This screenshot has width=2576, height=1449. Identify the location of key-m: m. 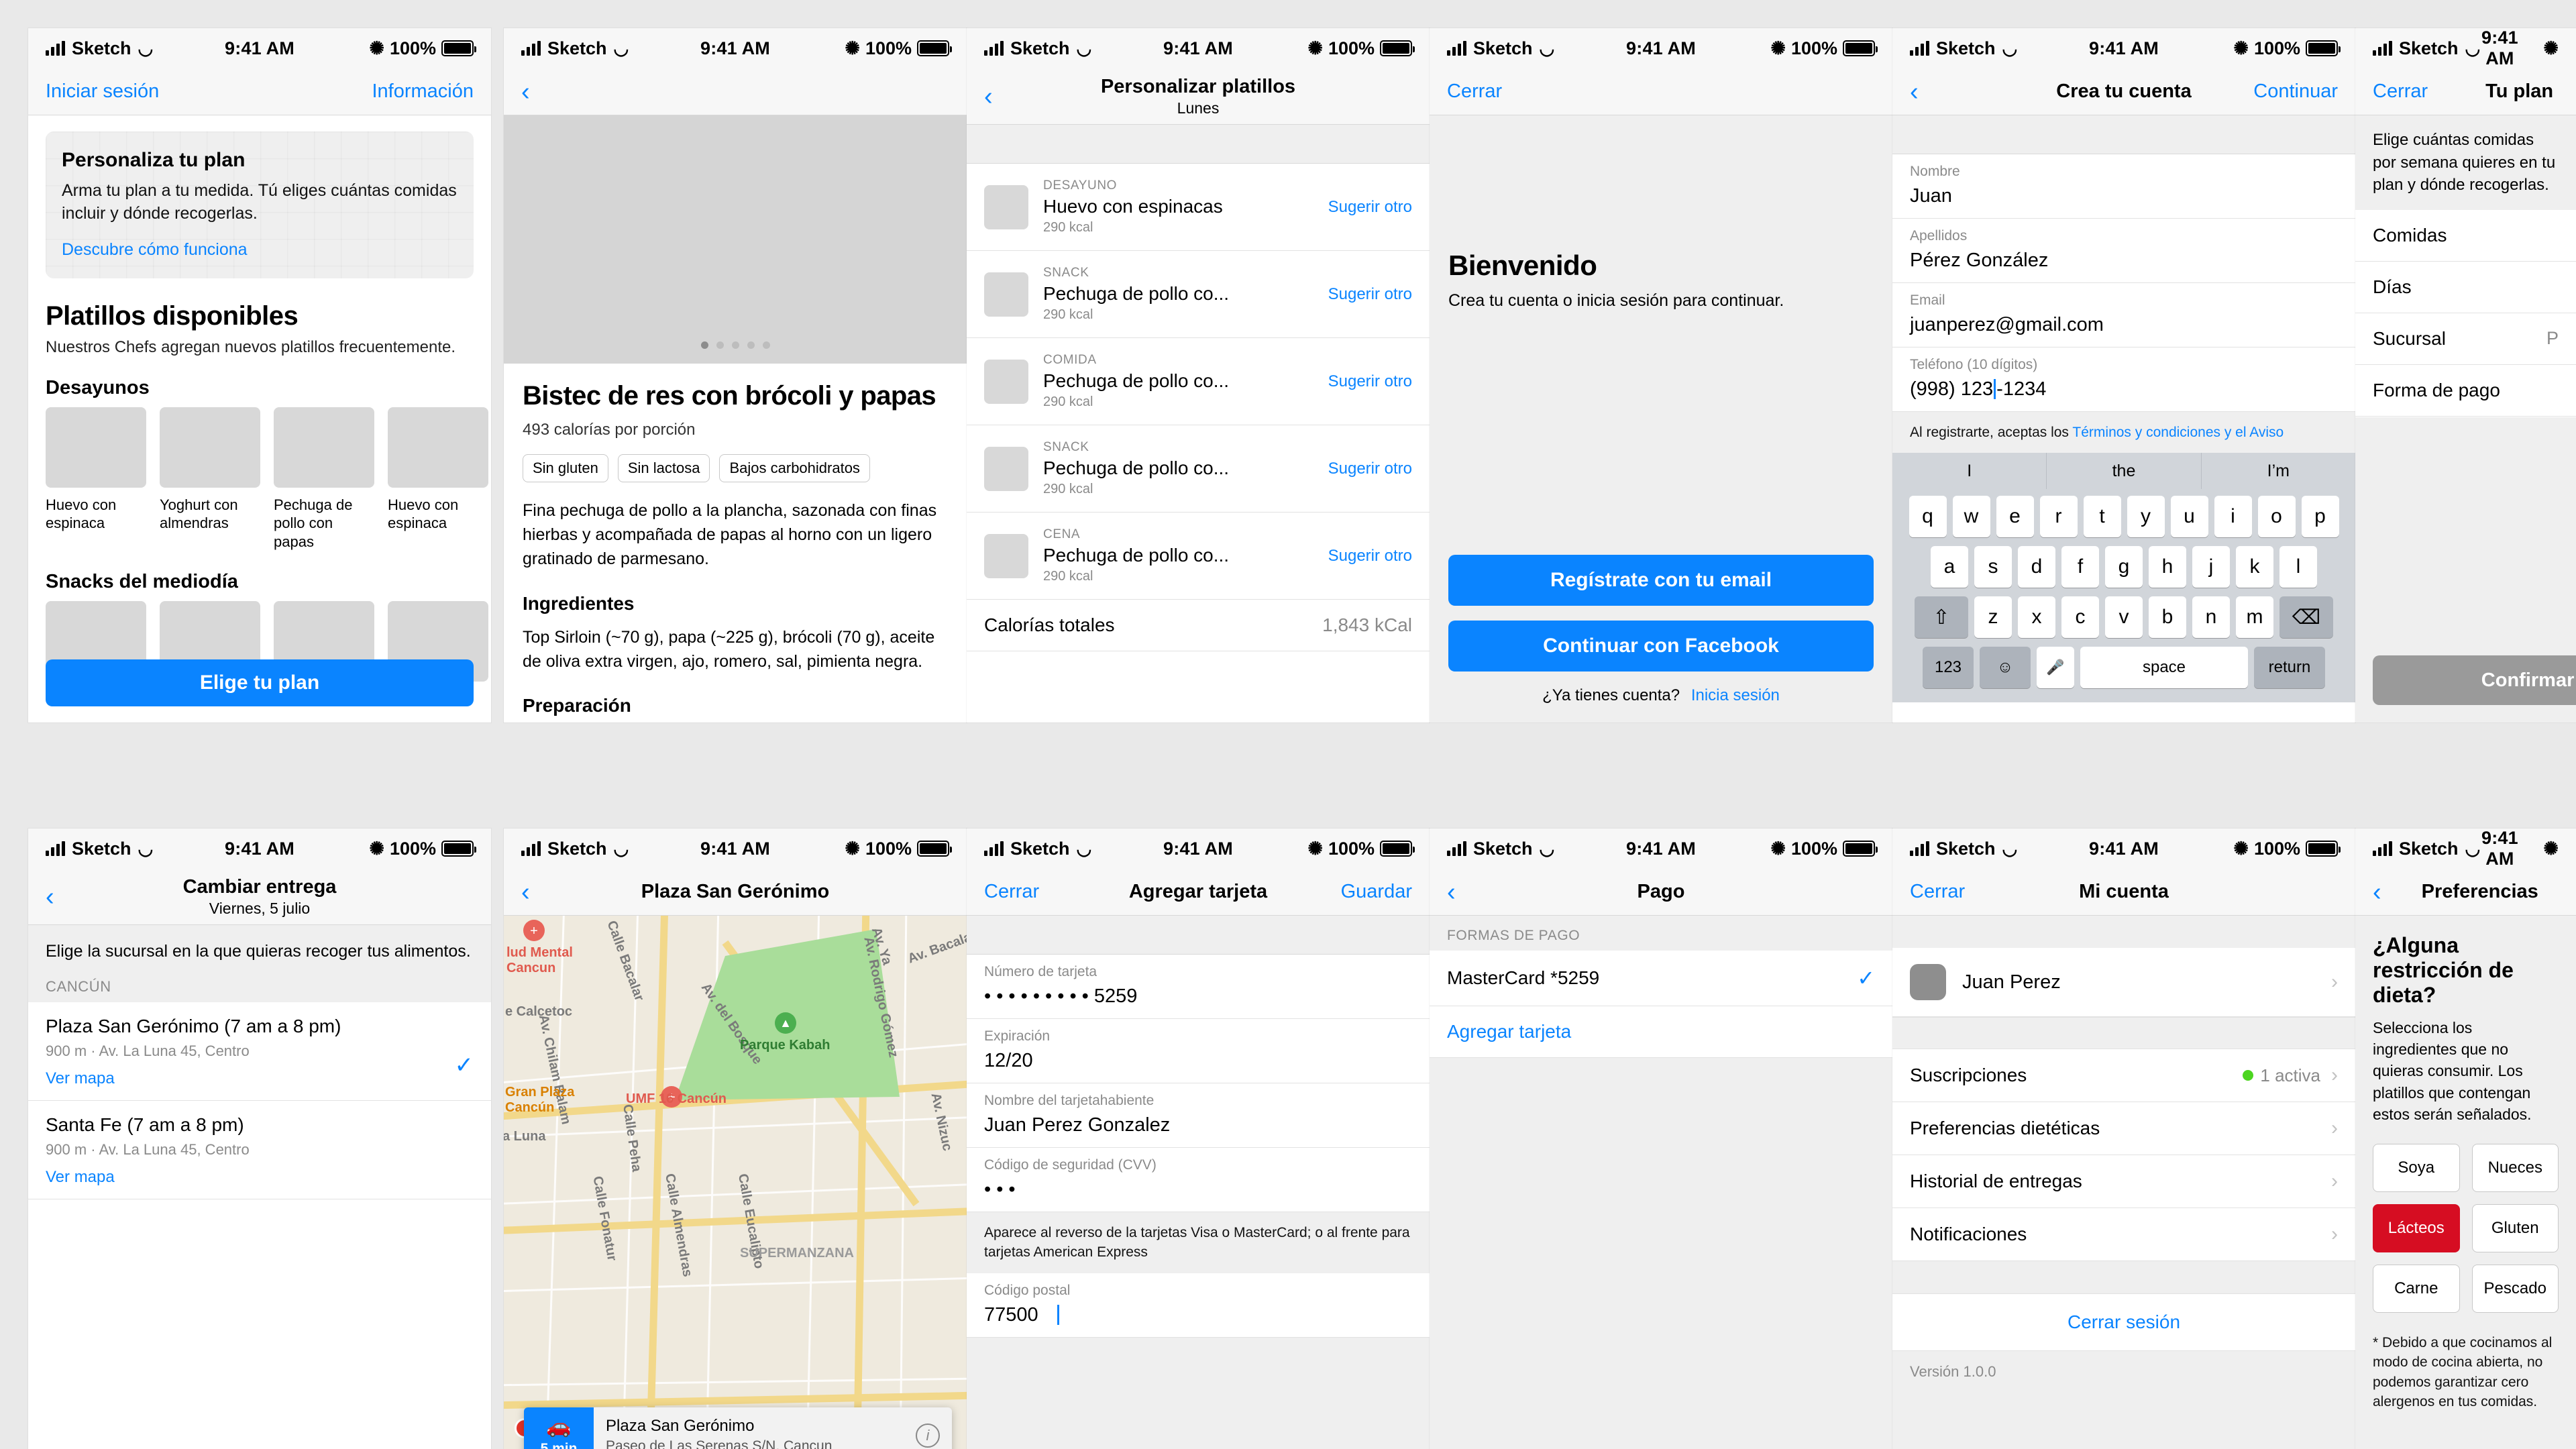
(2254, 617).